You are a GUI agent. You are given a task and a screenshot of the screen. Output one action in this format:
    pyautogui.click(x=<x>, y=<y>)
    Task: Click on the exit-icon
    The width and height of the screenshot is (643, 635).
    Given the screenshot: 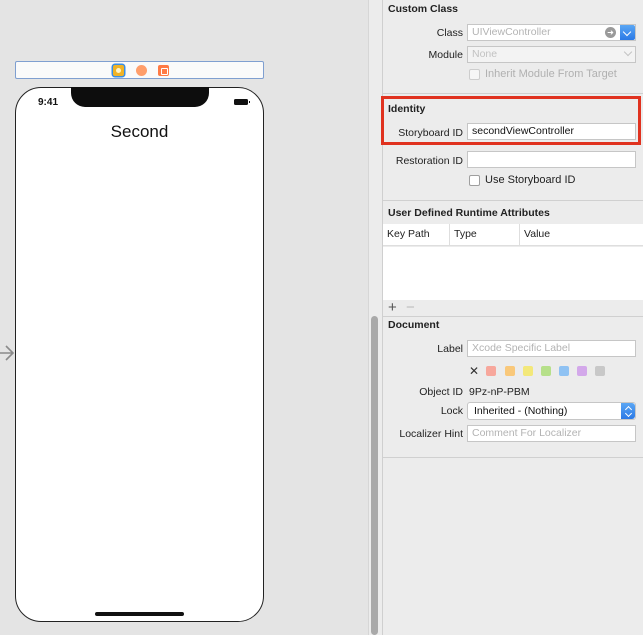 What is the action you would take?
    pyautogui.click(x=163, y=70)
    